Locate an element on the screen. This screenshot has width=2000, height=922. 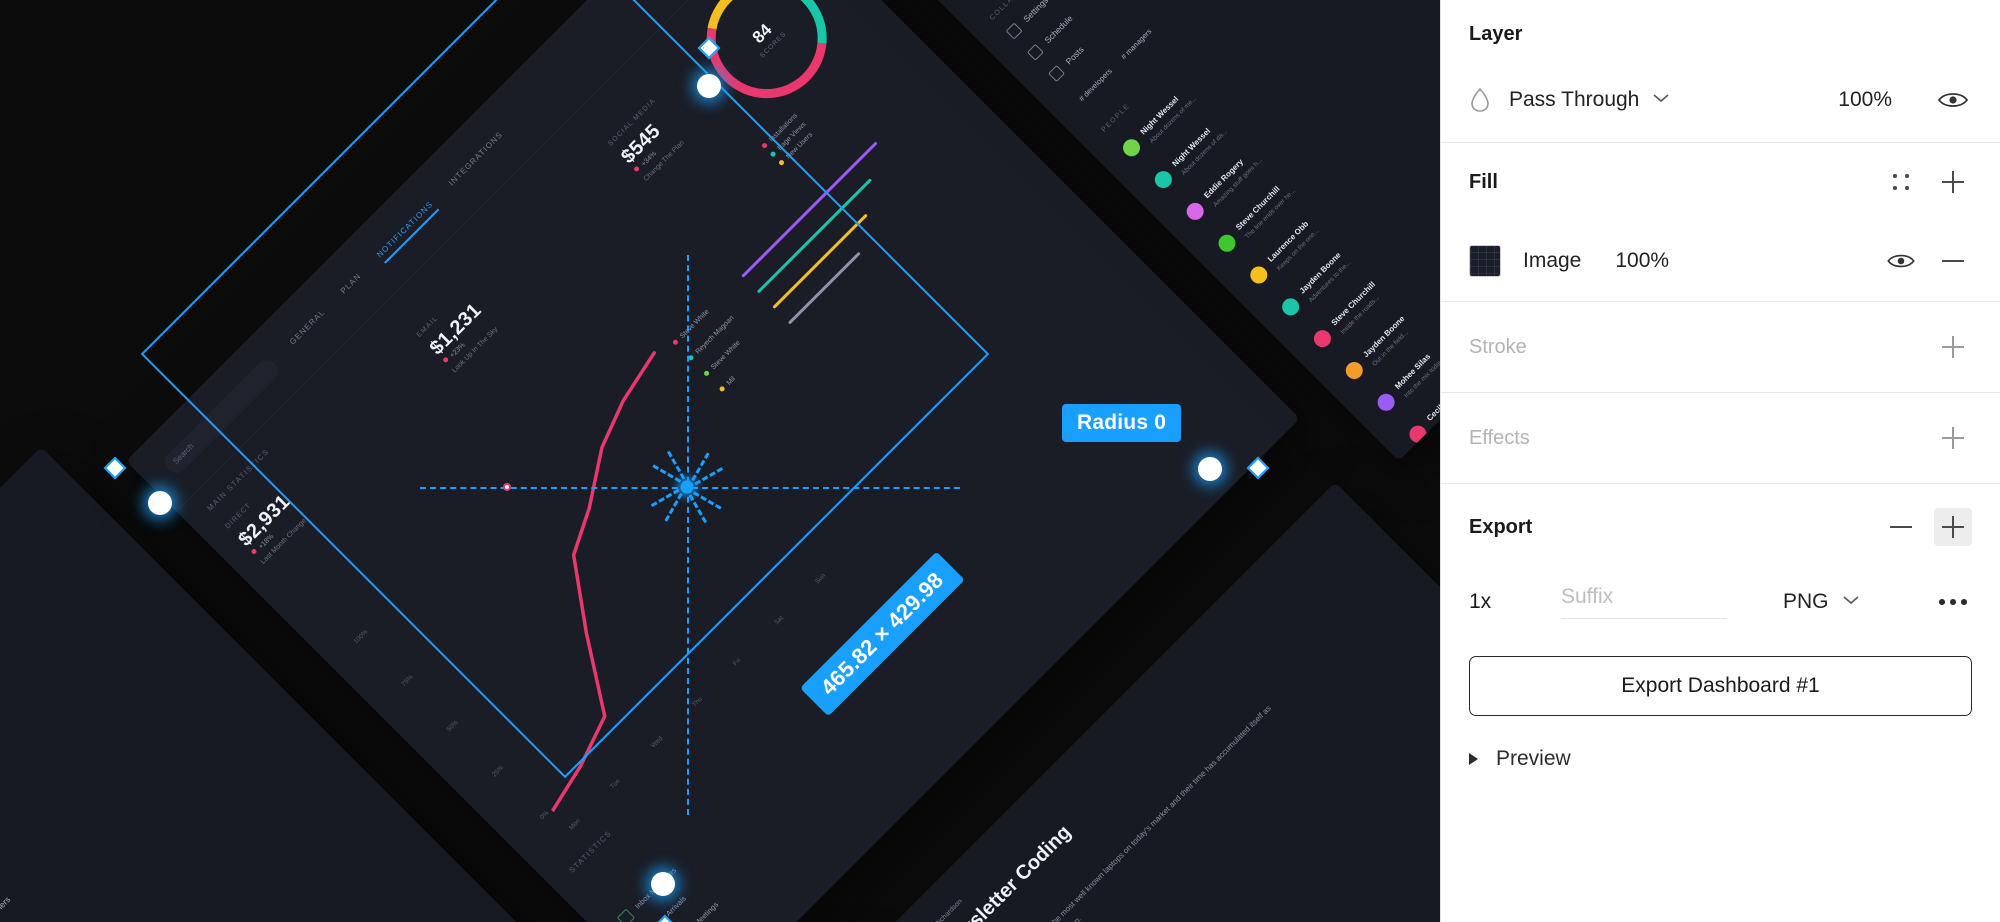
add-stroke-button is located at coordinates (1953, 347).